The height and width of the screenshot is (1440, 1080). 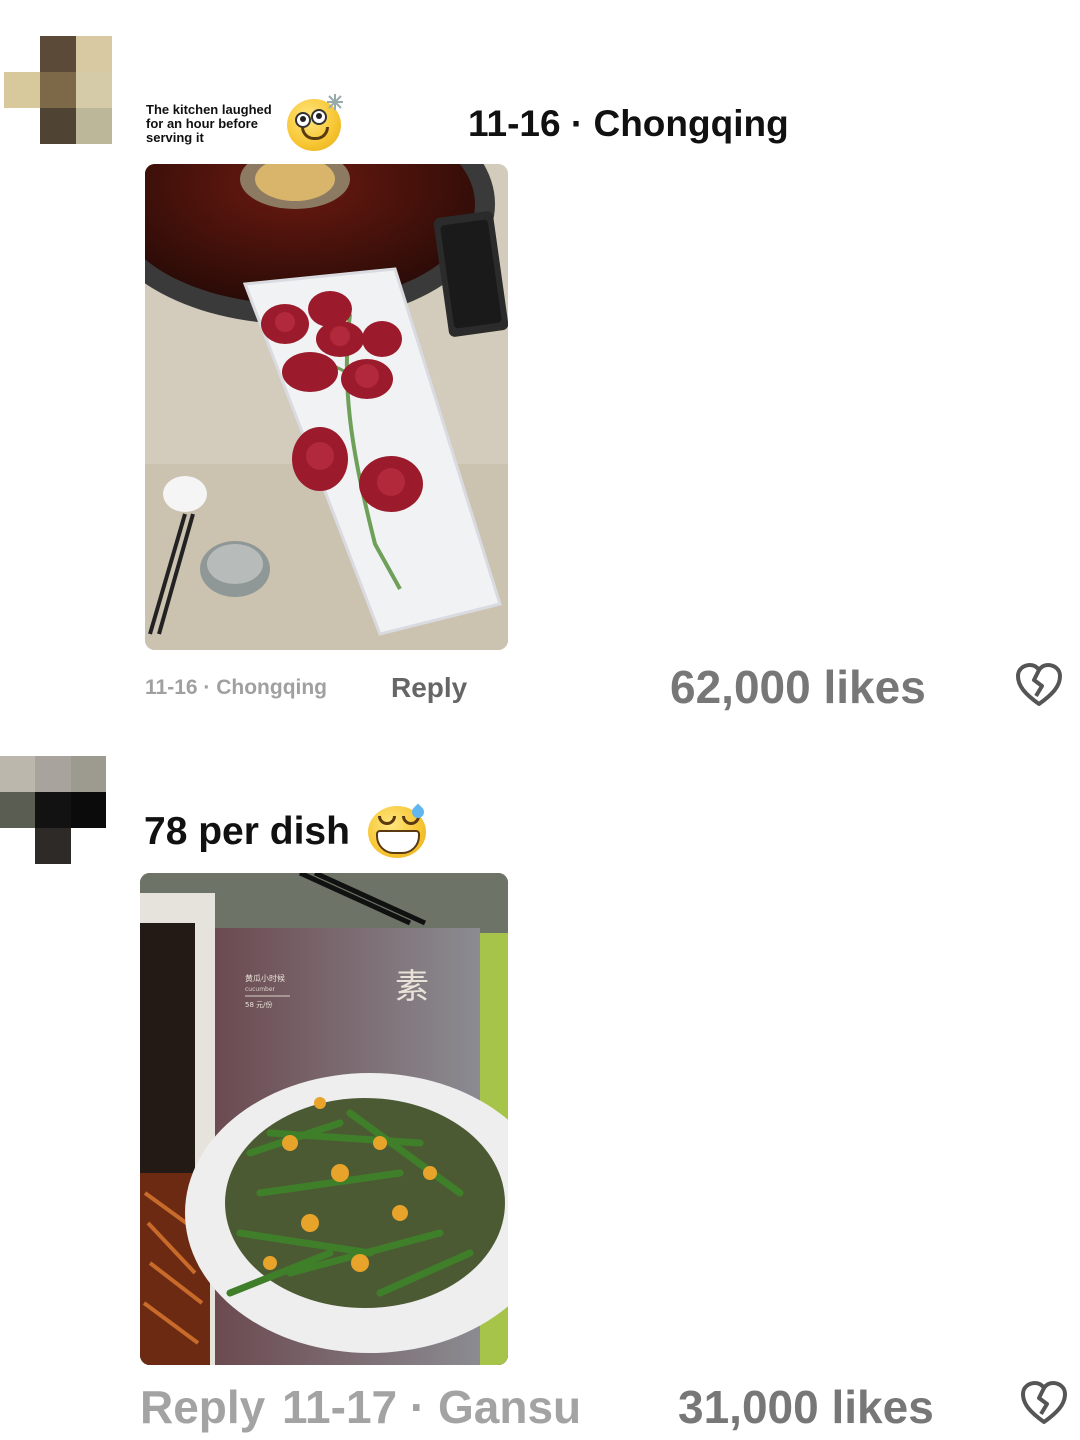 I want to click on comment-photo, so click(x=326, y=407).